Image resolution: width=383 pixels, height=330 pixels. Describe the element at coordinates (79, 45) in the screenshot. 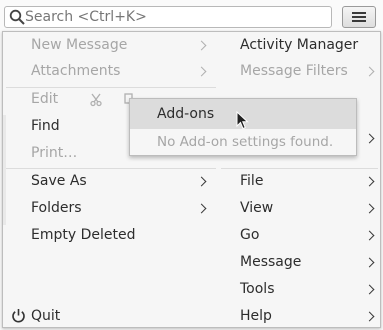

I see `menu-item-new-message: New Message` at that location.